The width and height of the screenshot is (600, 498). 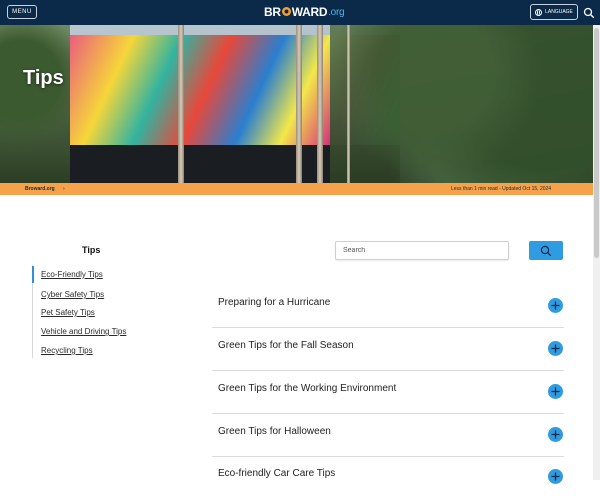 I want to click on hero-trees-left, so click(x=35, y=104).